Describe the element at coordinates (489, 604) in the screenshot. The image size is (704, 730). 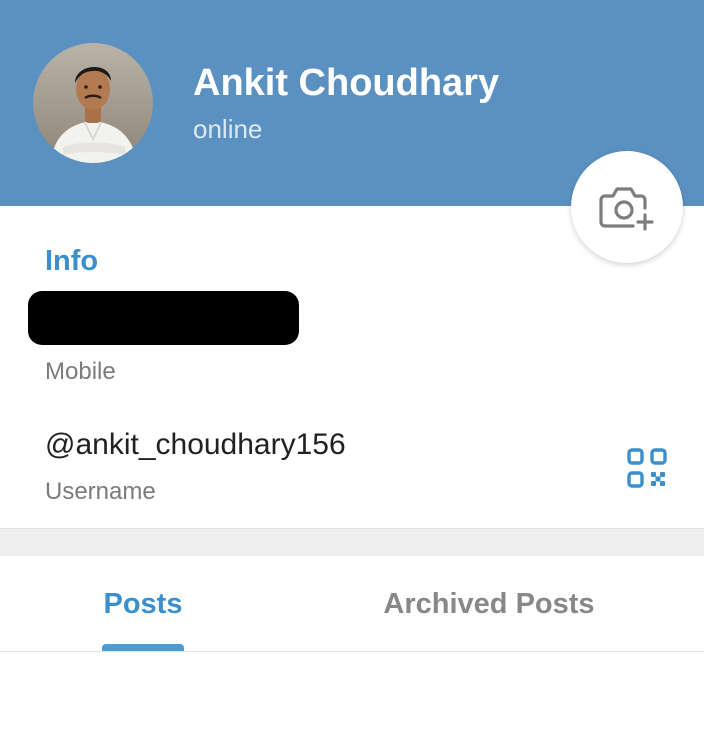
I see `tab-archived-posts: Archived Posts` at that location.